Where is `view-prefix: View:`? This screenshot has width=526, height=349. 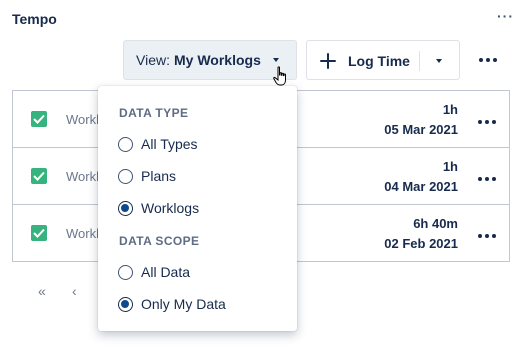
view-prefix: View: is located at coordinates (153, 60).